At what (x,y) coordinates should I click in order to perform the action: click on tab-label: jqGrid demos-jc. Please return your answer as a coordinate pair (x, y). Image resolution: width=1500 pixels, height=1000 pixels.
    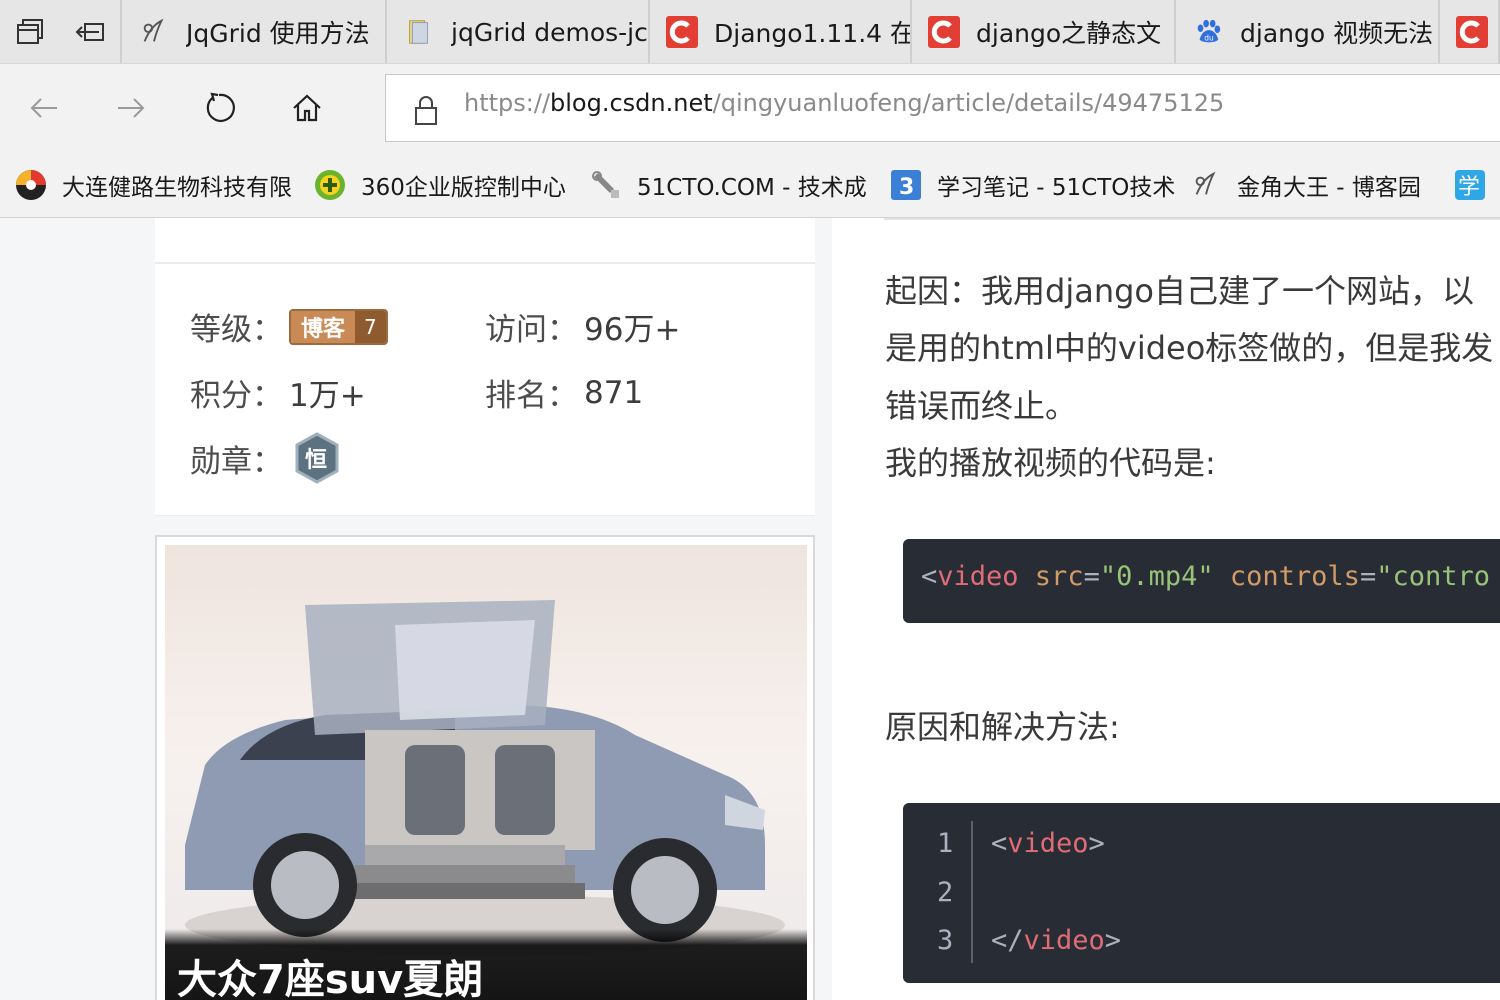
    Looking at the image, I should click on (549, 32).